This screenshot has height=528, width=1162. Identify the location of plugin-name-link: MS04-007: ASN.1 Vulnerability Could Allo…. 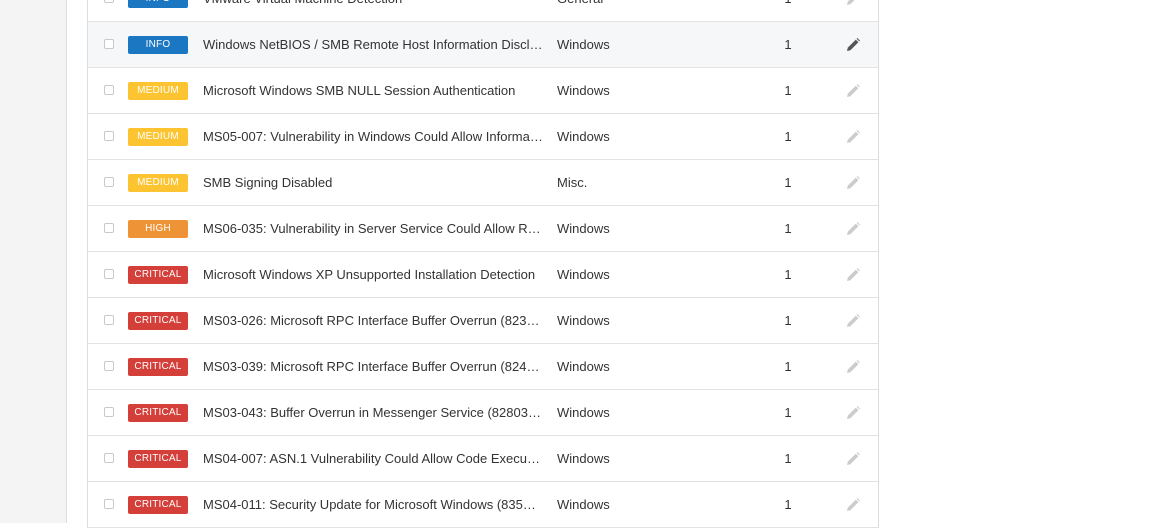
(373, 459).